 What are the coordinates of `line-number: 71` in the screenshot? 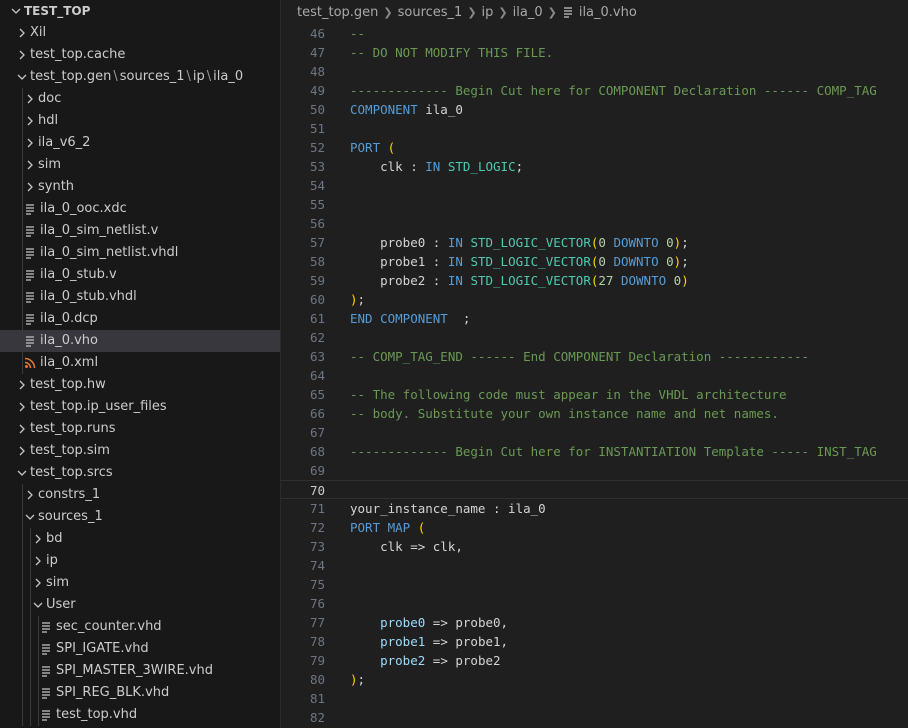 It's located at (317, 508).